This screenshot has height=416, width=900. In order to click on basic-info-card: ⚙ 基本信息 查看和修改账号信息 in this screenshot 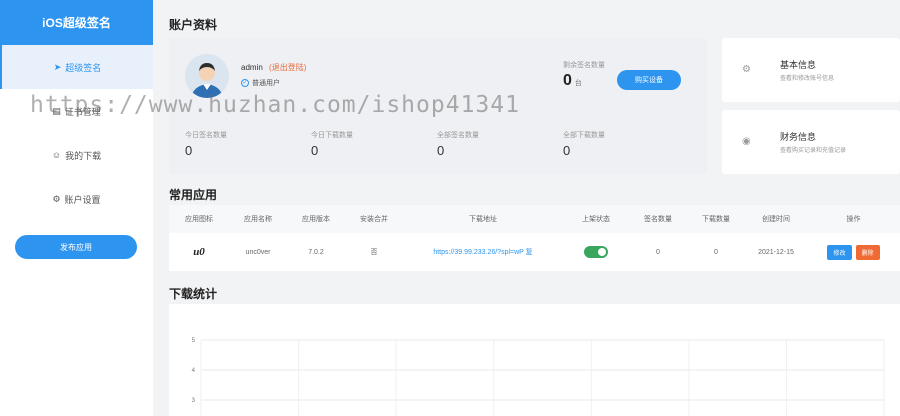, I will do `click(811, 70)`.